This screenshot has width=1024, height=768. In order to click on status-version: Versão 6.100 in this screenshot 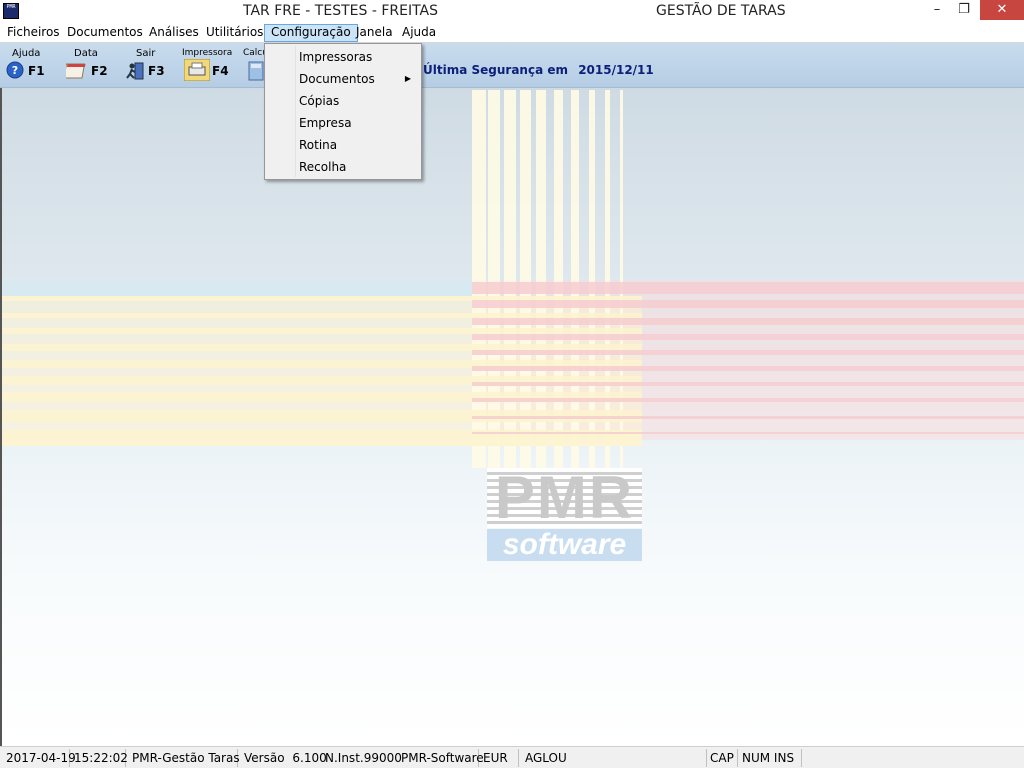, I will do `click(283, 758)`.